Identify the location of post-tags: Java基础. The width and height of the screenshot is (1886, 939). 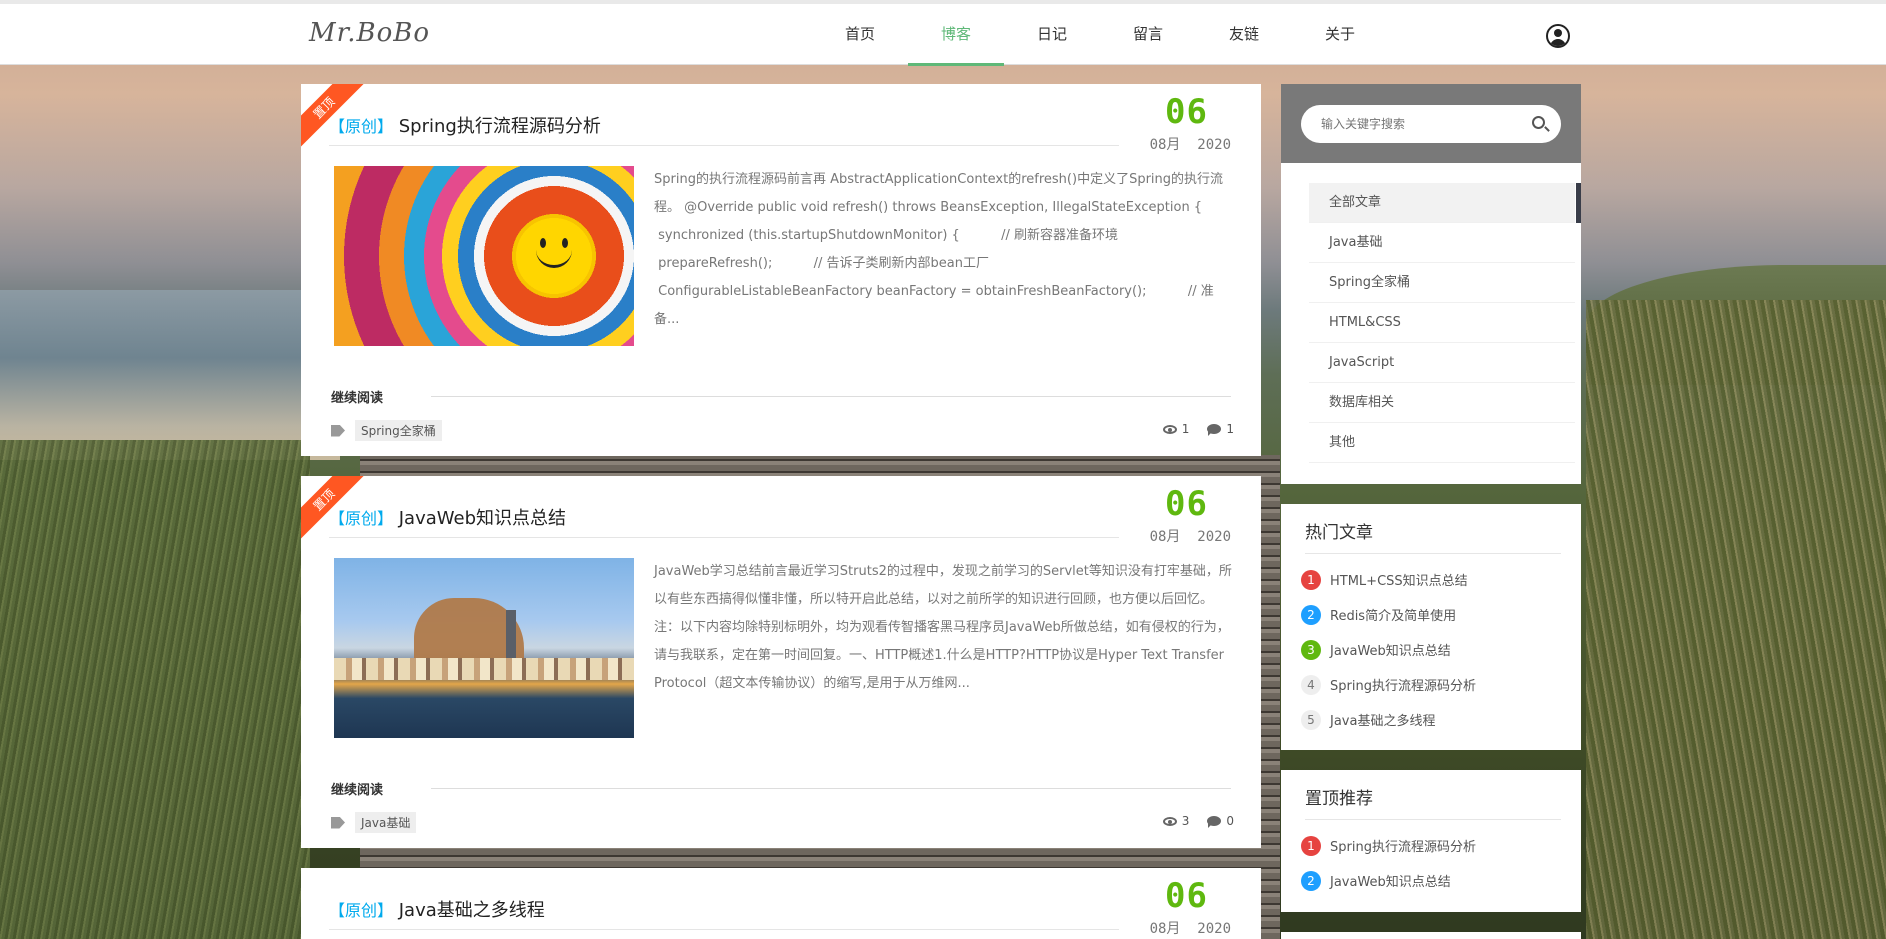
(374, 822).